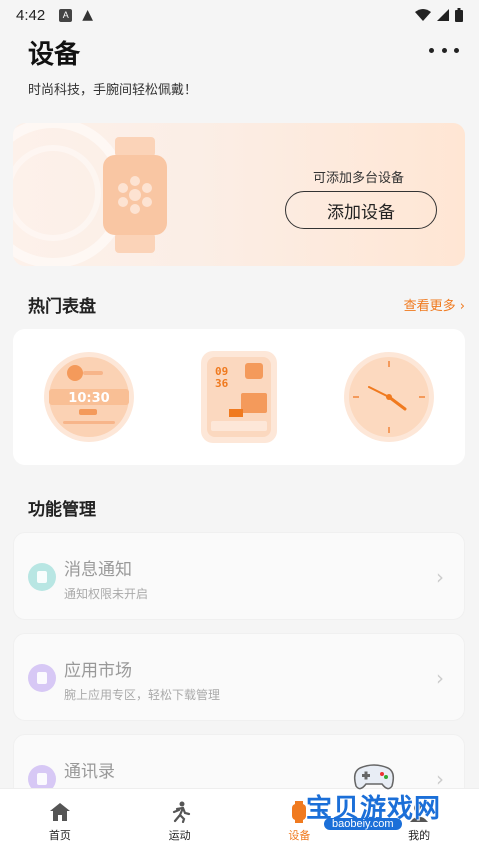 This screenshot has height=853, width=479. Describe the element at coordinates (54, 55) in the screenshot. I see `page-title: 设备` at that location.